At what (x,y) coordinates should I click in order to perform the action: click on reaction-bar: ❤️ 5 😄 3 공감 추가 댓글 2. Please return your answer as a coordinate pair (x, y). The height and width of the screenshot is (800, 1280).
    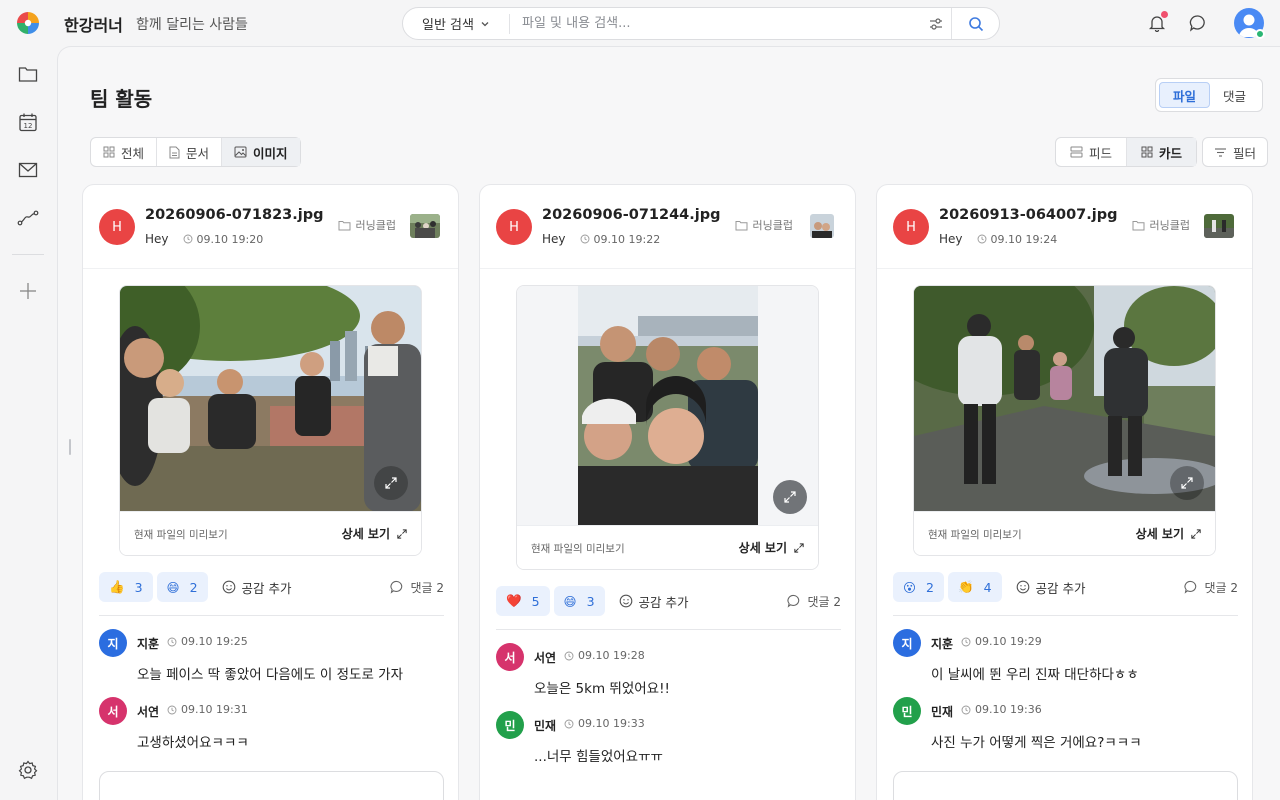
    Looking at the image, I should click on (668, 601).